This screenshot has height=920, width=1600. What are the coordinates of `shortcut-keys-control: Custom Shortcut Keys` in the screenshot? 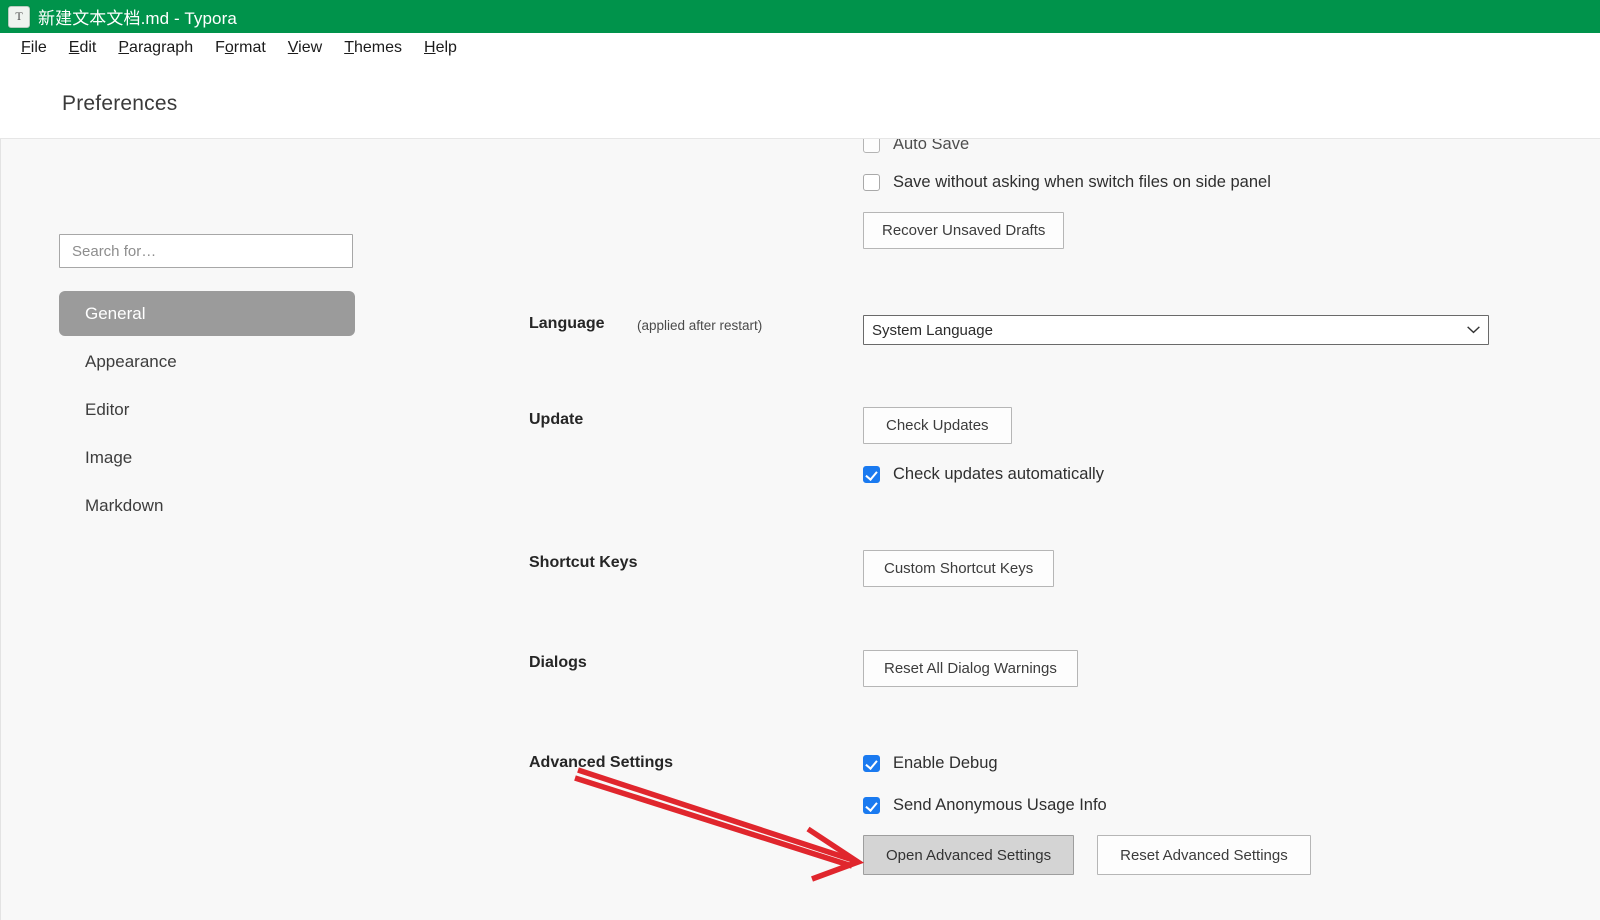 It's located at (959, 568).